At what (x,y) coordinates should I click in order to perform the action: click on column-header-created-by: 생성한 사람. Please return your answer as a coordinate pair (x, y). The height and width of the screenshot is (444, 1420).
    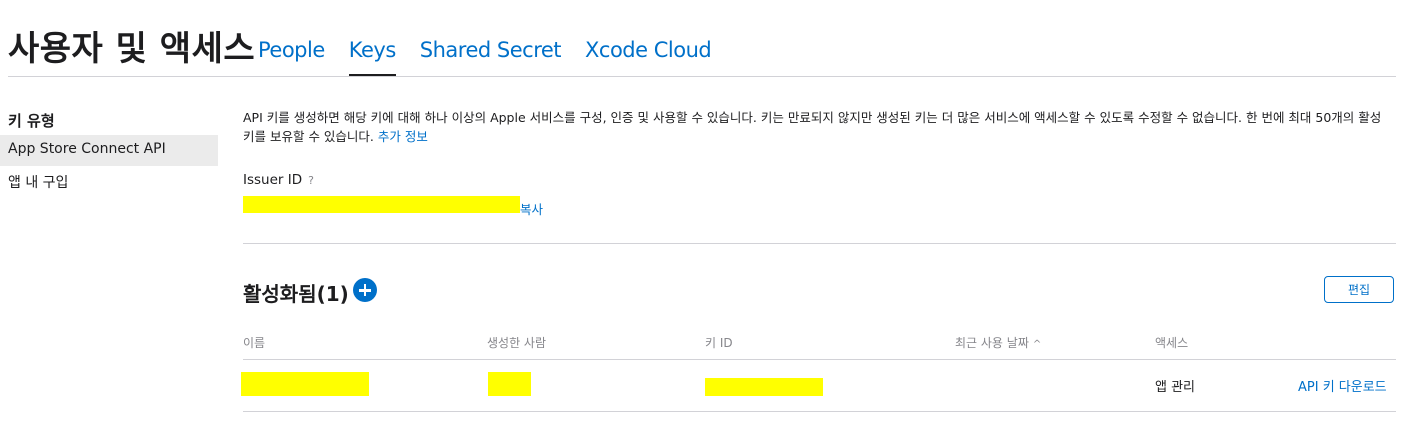
    Looking at the image, I should click on (516, 342).